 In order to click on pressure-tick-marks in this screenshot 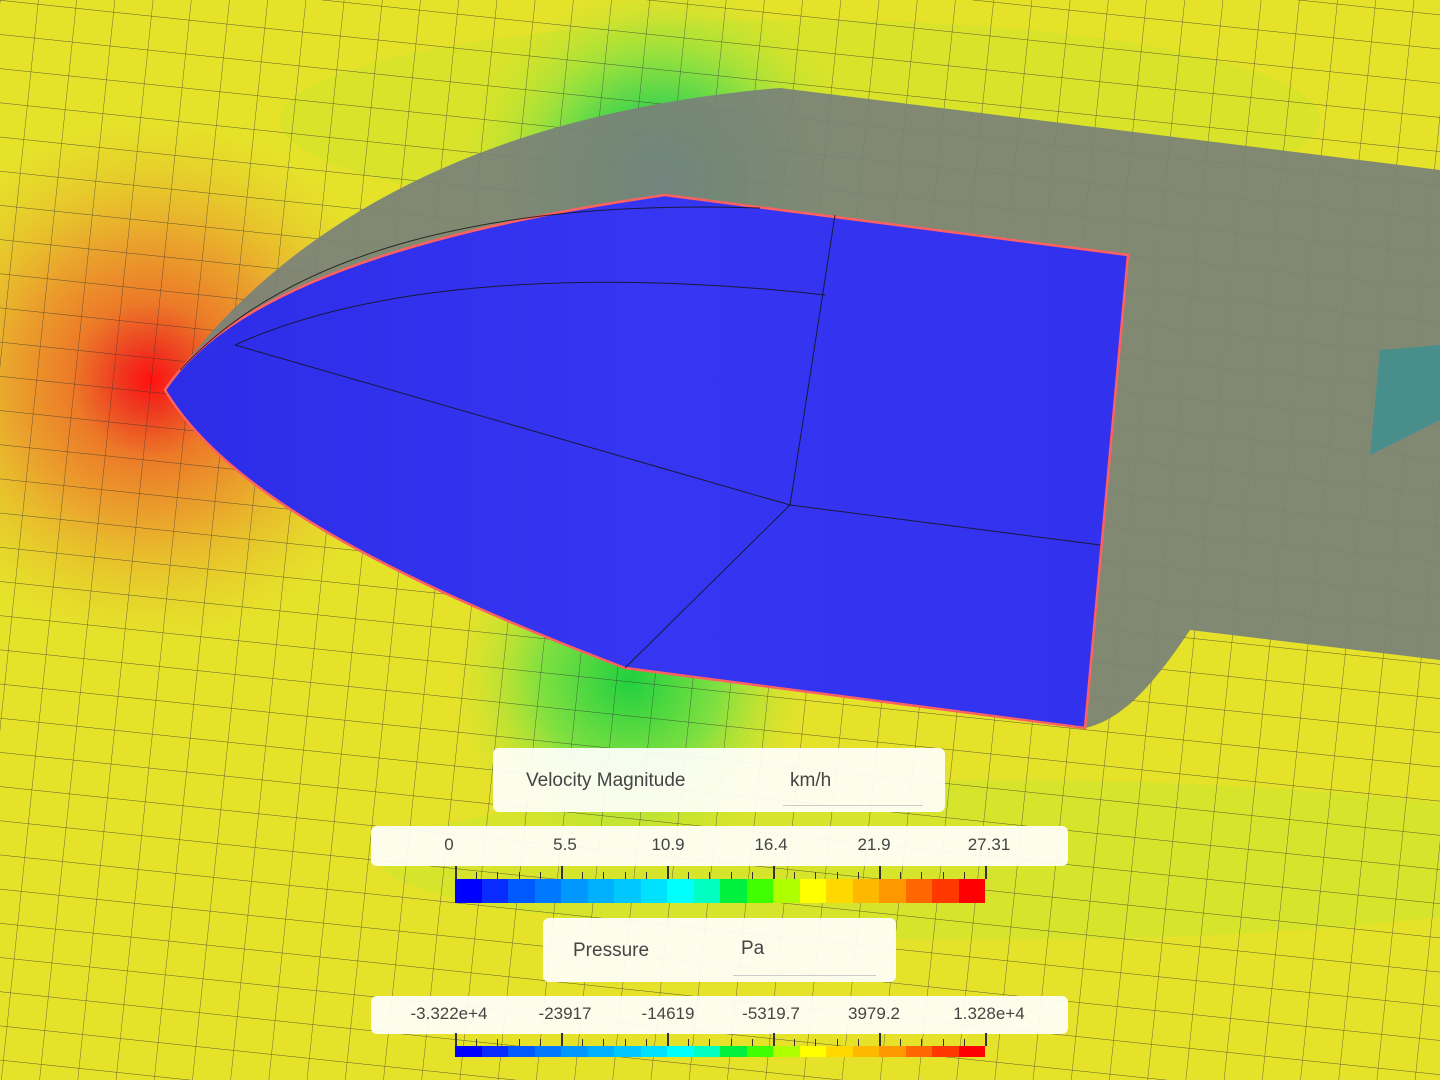, I will do `click(721, 1039)`.